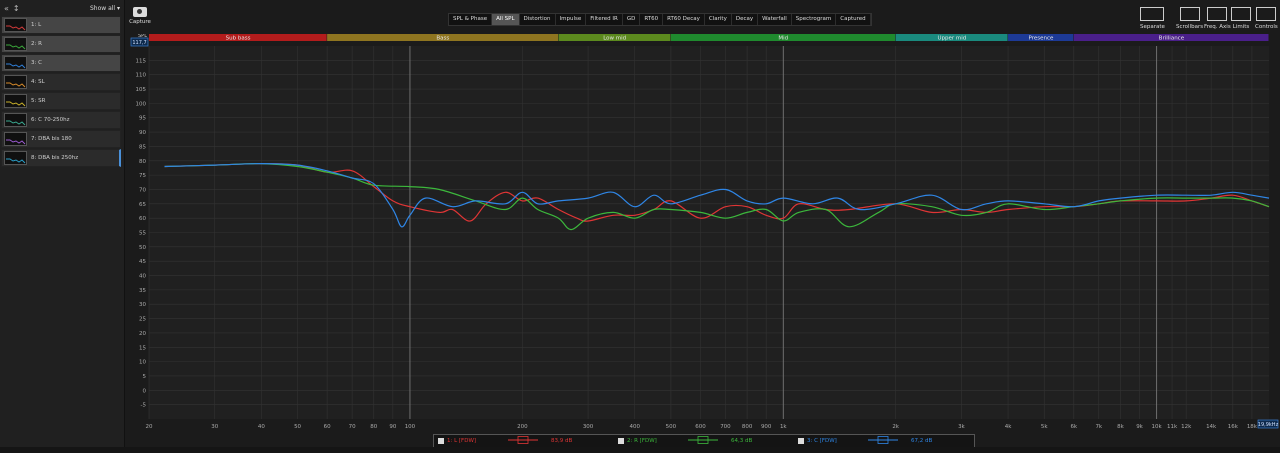  Describe the element at coordinates (373, 427) in the screenshot. I see `x-tick-label: 80` at that location.